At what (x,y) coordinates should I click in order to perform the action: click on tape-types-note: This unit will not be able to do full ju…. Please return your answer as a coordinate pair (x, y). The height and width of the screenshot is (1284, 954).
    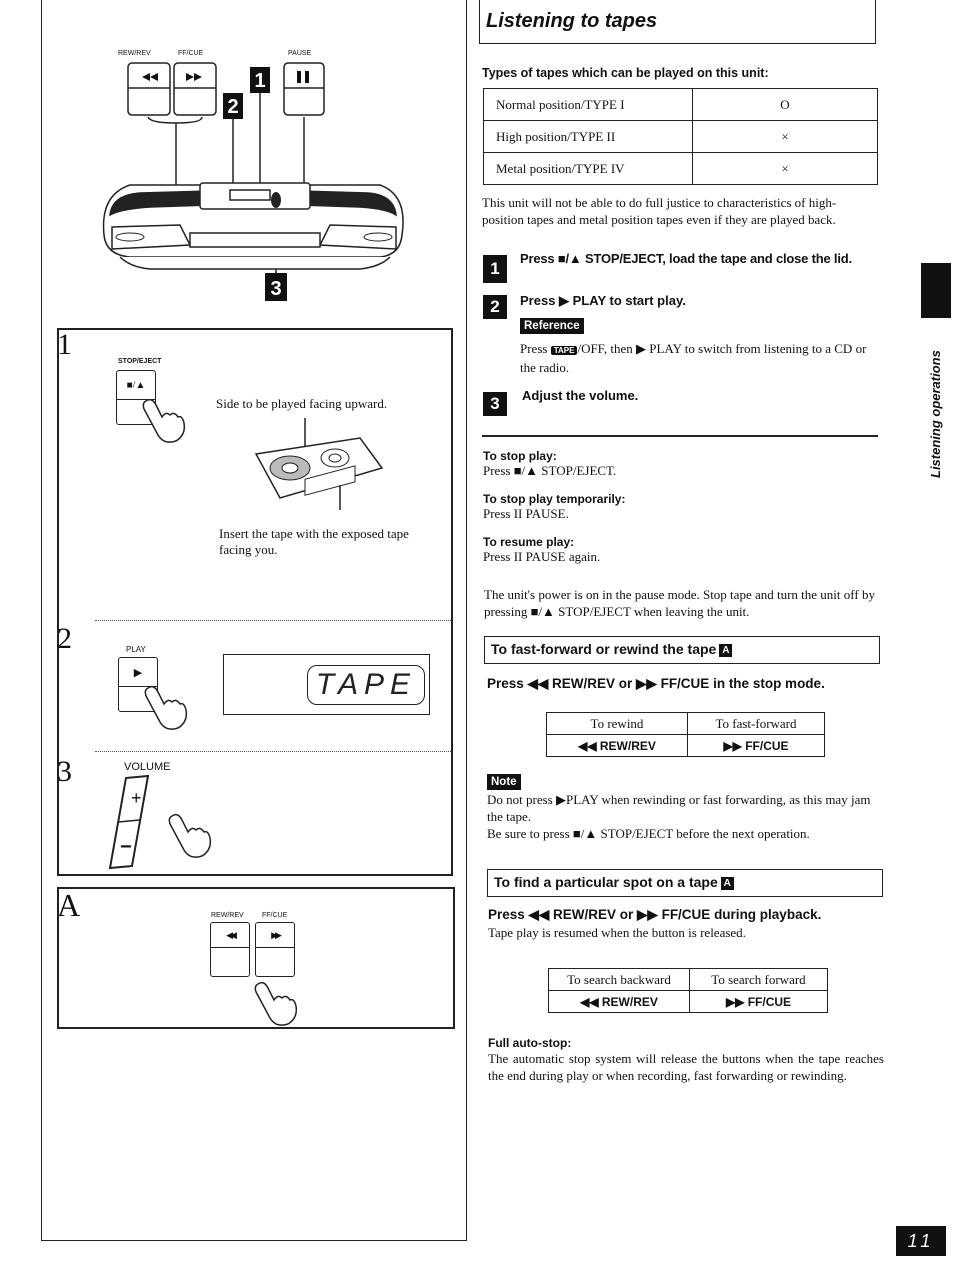
    Looking at the image, I should click on (659, 211).